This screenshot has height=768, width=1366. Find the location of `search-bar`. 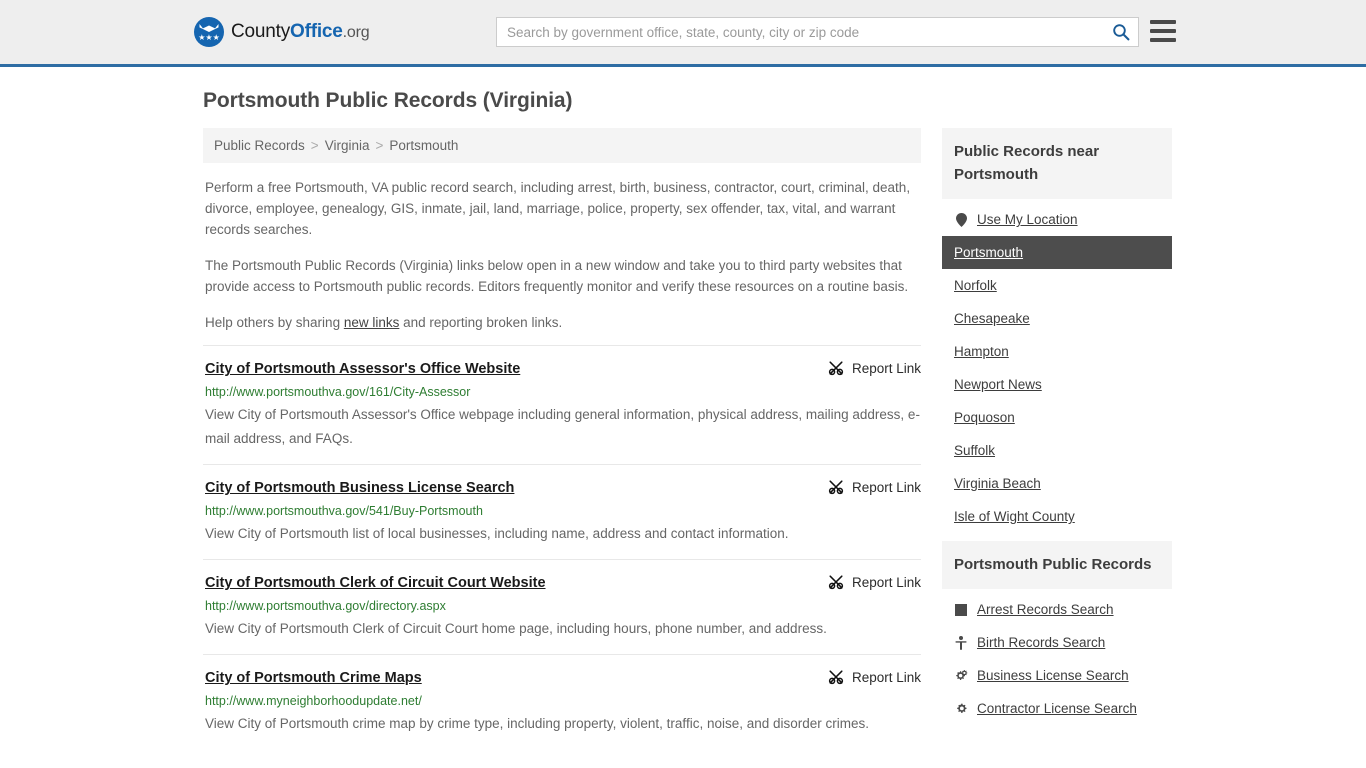

search-bar is located at coordinates (817, 32).